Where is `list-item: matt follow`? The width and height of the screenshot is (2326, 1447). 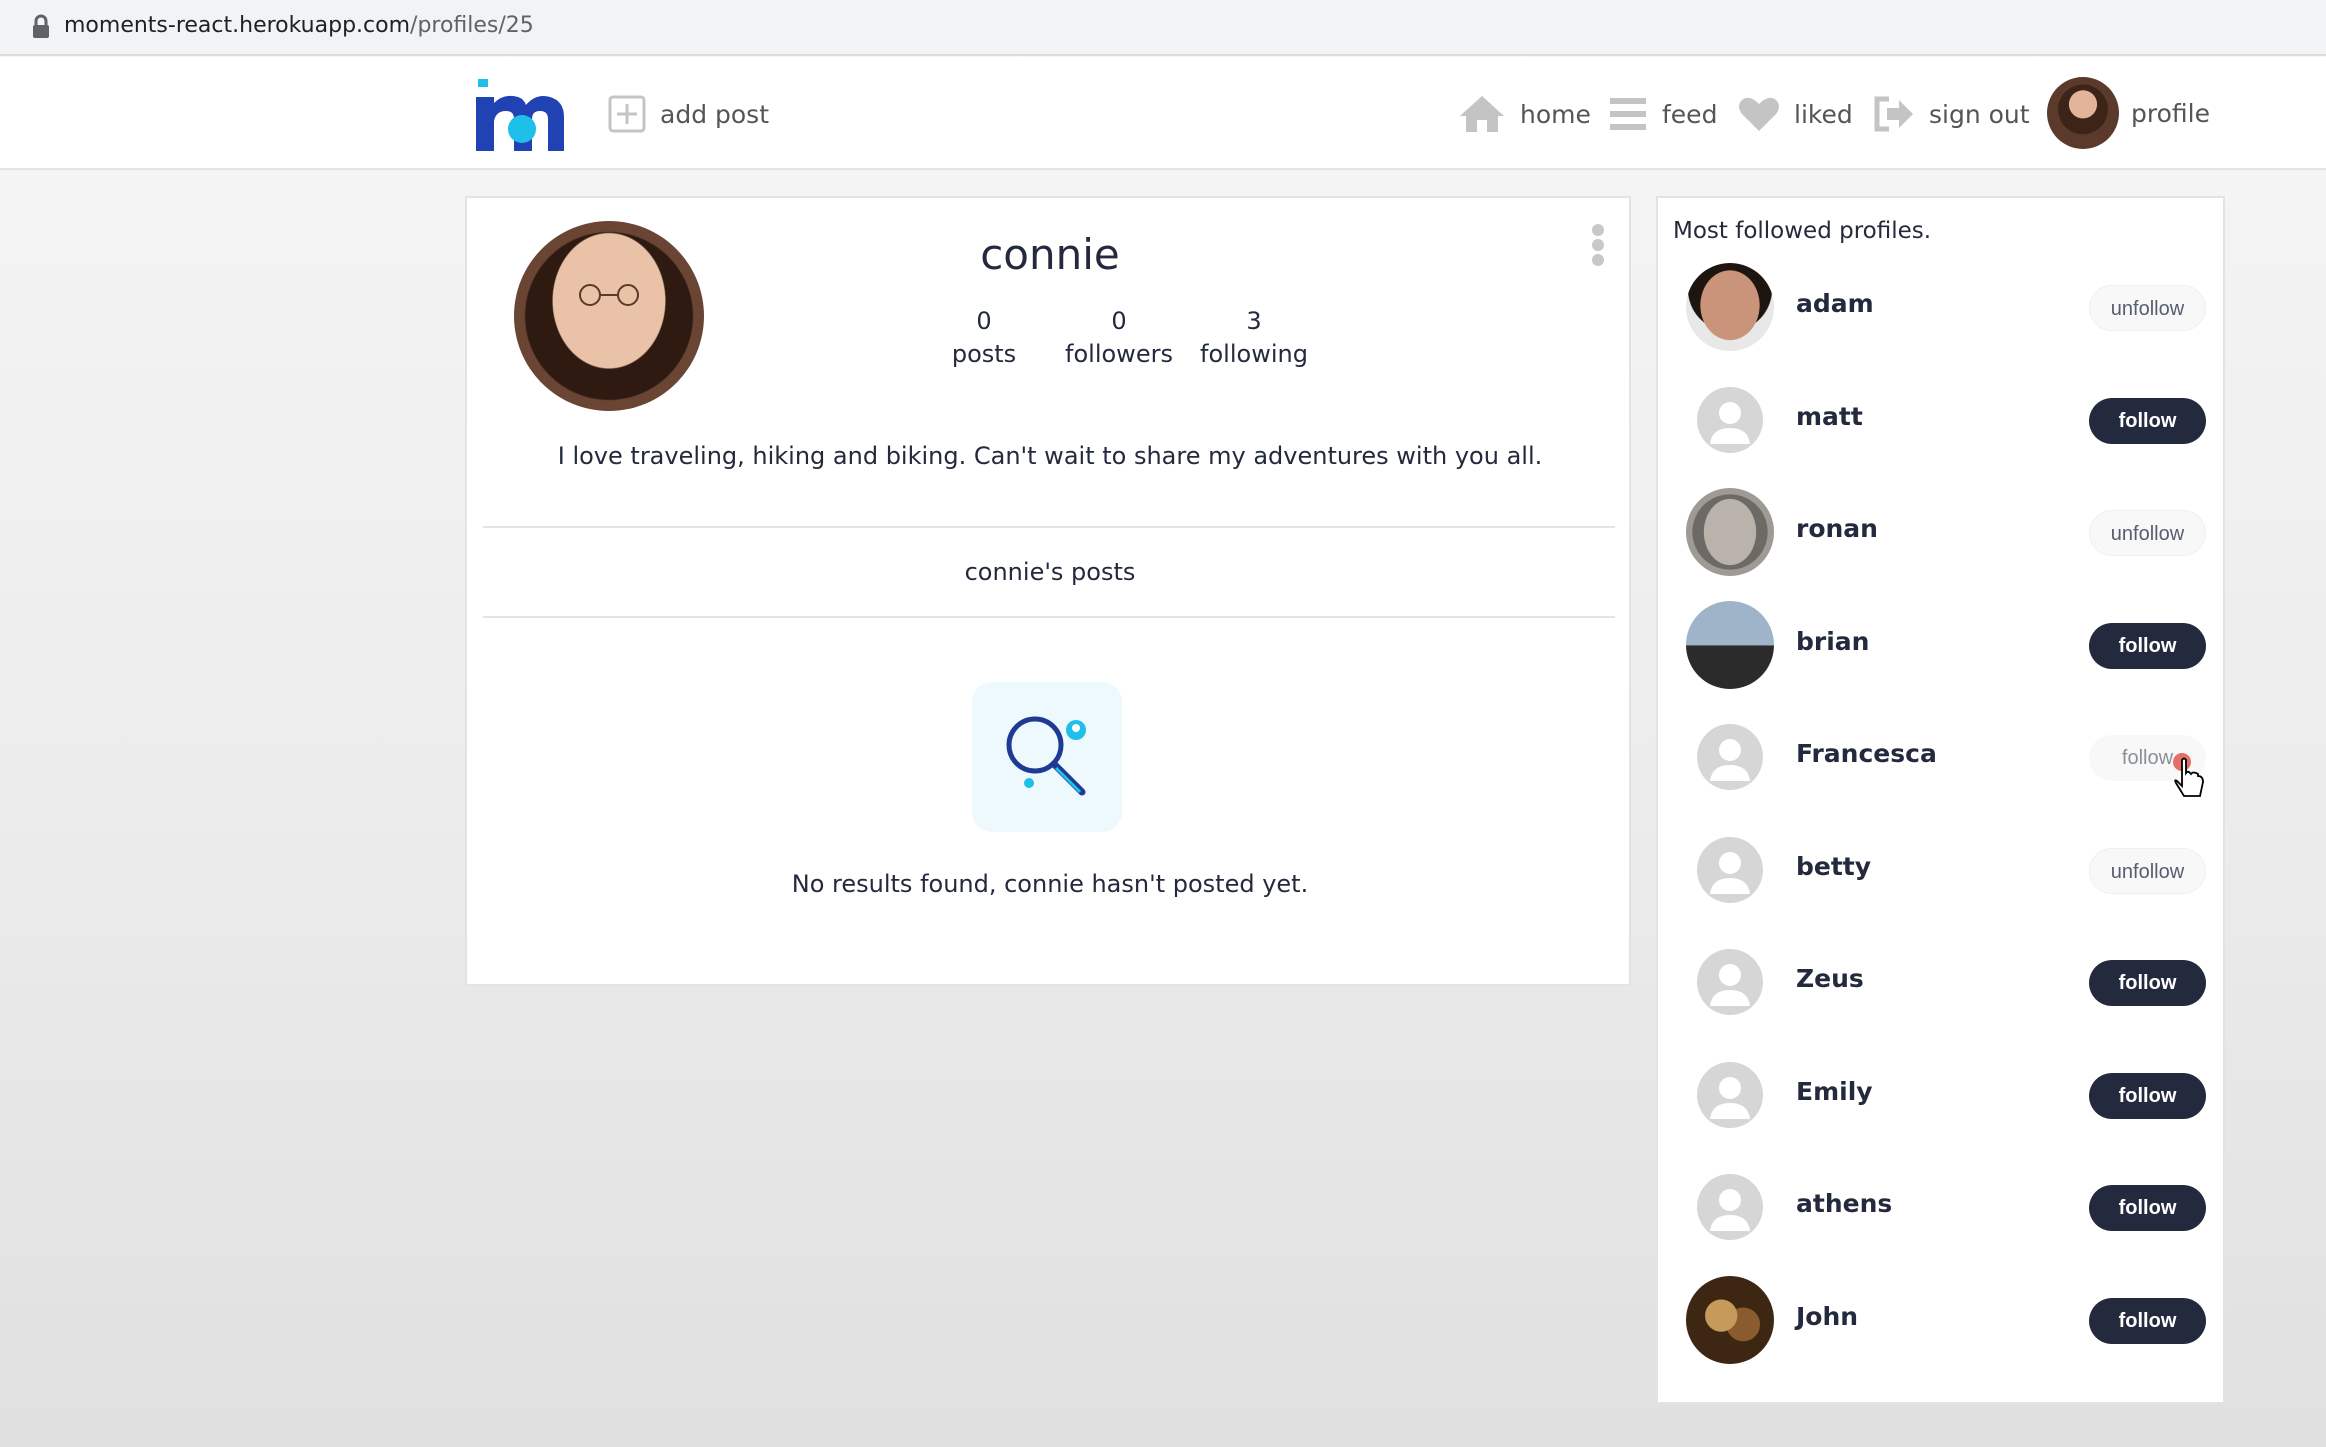 list-item: matt follow is located at coordinates (1942, 420).